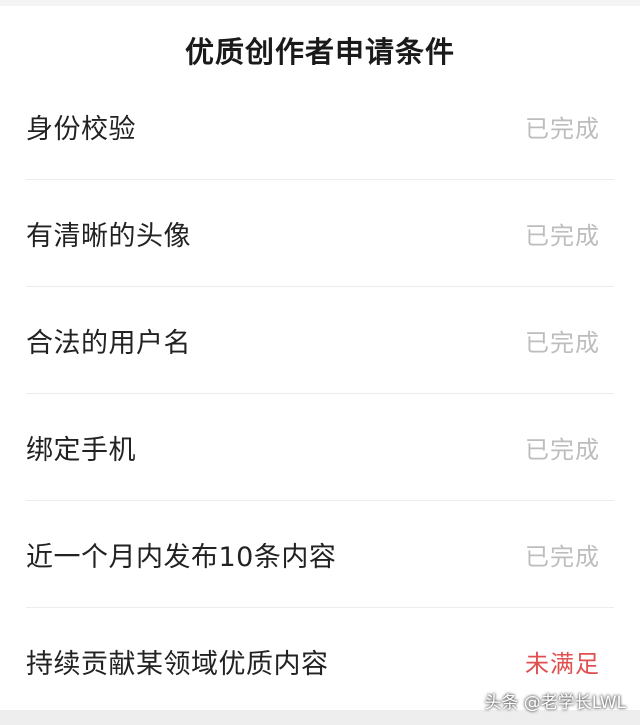 This screenshot has height=725, width=640. Describe the element at coordinates (319, 52) in the screenshot. I see `page-title: 优质创作者申请条件` at that location.